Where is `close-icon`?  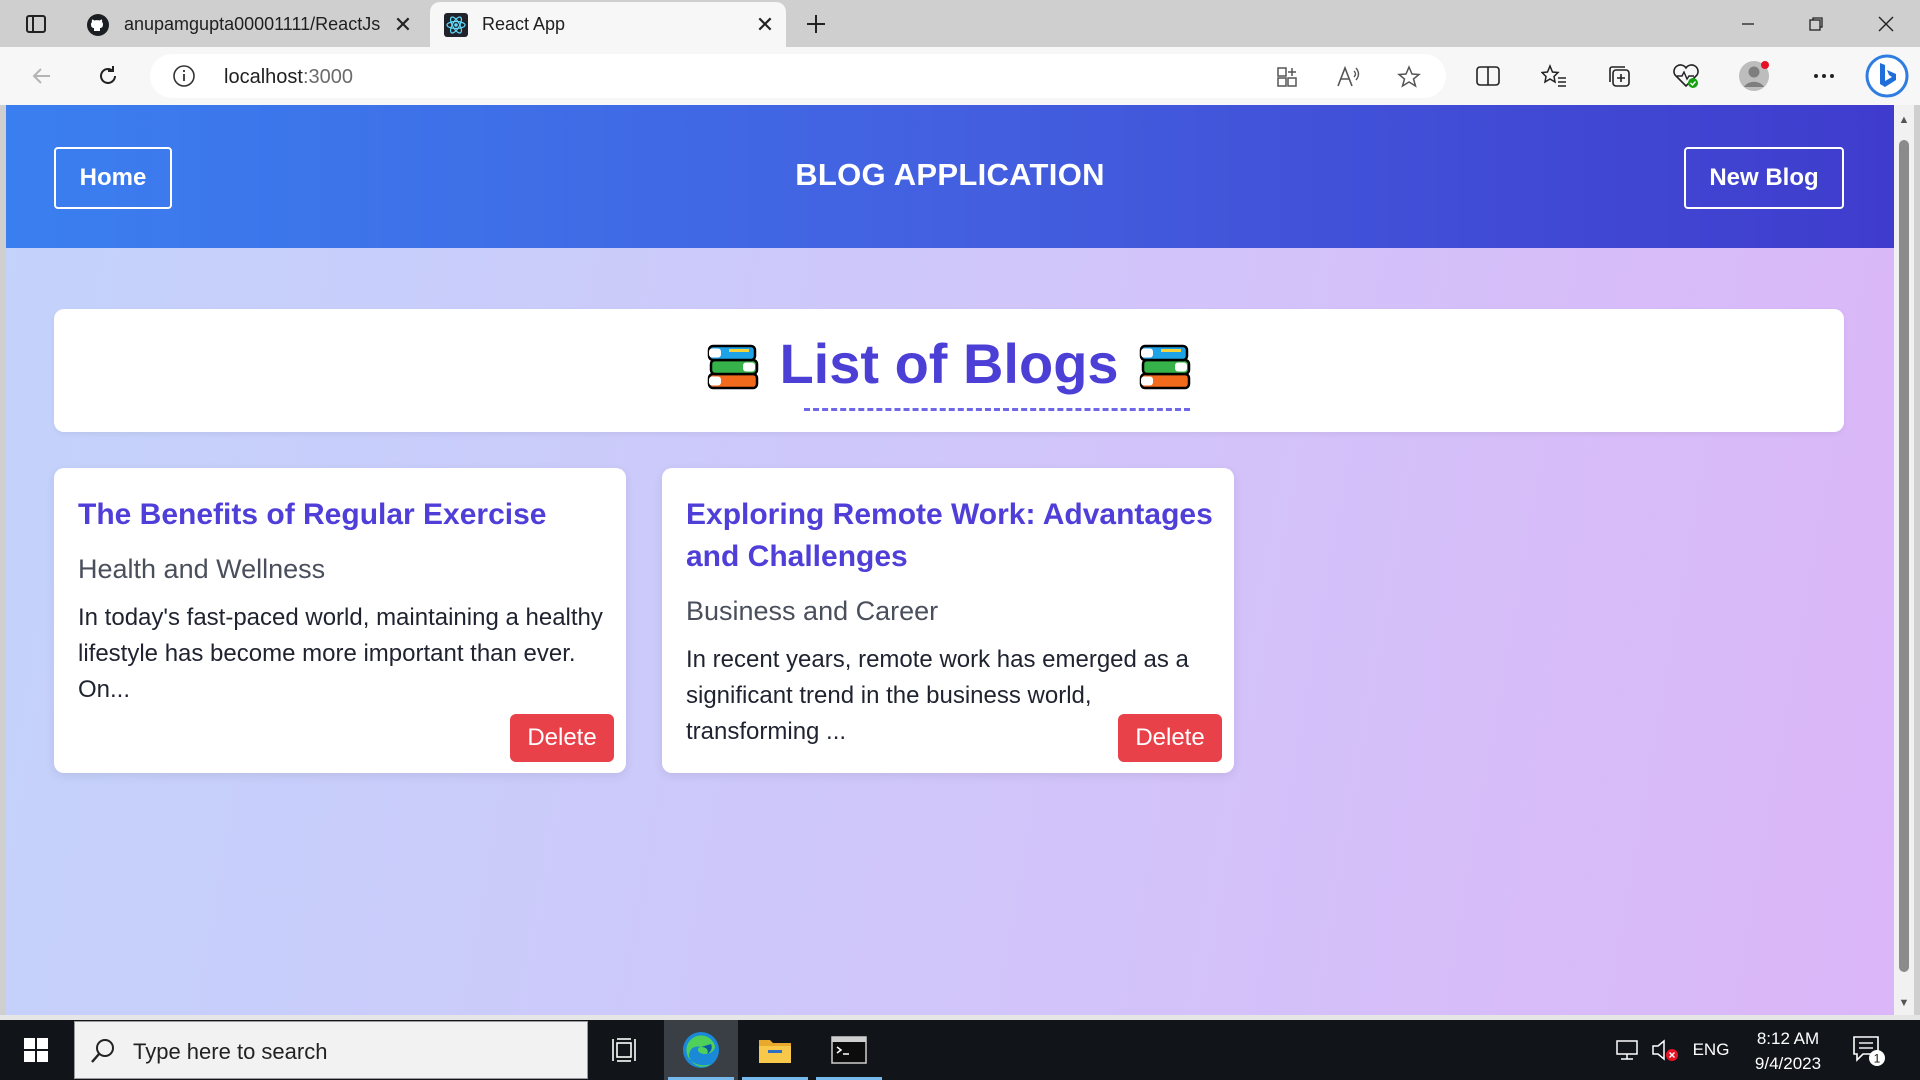
close-icon is located at coordinates (1886, 23).